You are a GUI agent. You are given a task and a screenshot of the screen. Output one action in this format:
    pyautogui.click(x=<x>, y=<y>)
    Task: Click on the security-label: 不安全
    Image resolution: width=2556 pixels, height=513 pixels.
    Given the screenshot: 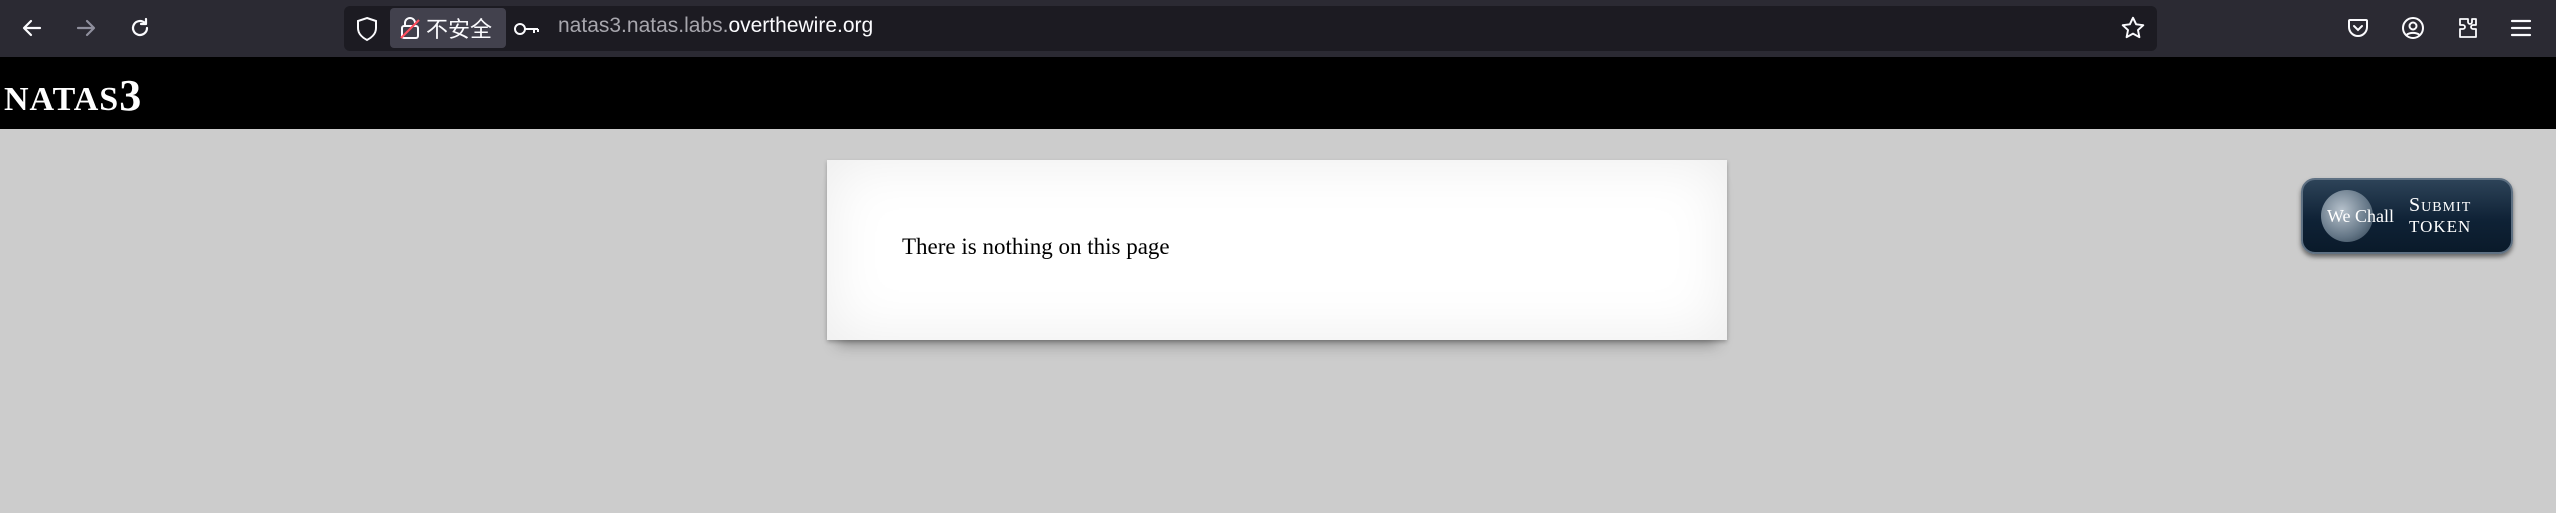 What is the action you would take?
    pyautogui.click(x=459, y=30)
    